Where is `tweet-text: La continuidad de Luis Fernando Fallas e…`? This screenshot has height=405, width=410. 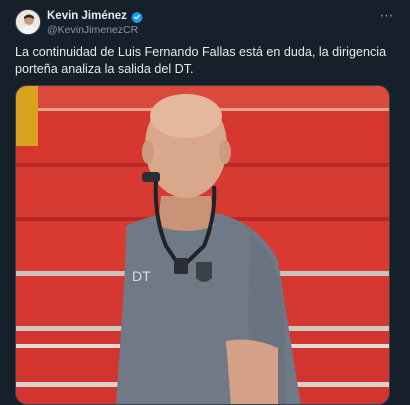 tweet-text: La continuidad de Luis Fernando Fallas e… is located at coordinates (201, 60).